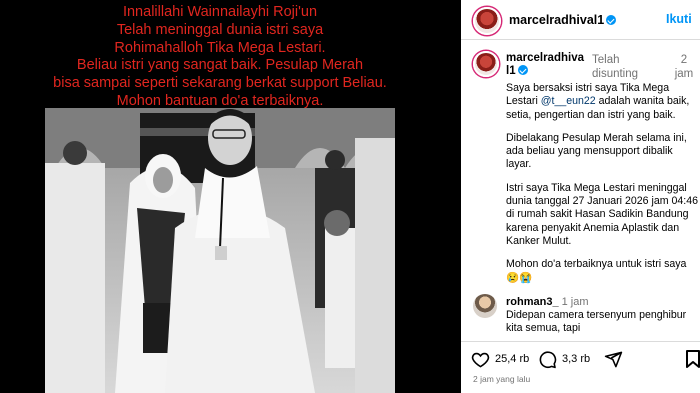 The width and height of the screenshot is (700, 393). Describe the element at coordinates (220, 100) in the screenshot. I see `overlay-line: Mohon bantuan do'a terbaiknya.` at that location.